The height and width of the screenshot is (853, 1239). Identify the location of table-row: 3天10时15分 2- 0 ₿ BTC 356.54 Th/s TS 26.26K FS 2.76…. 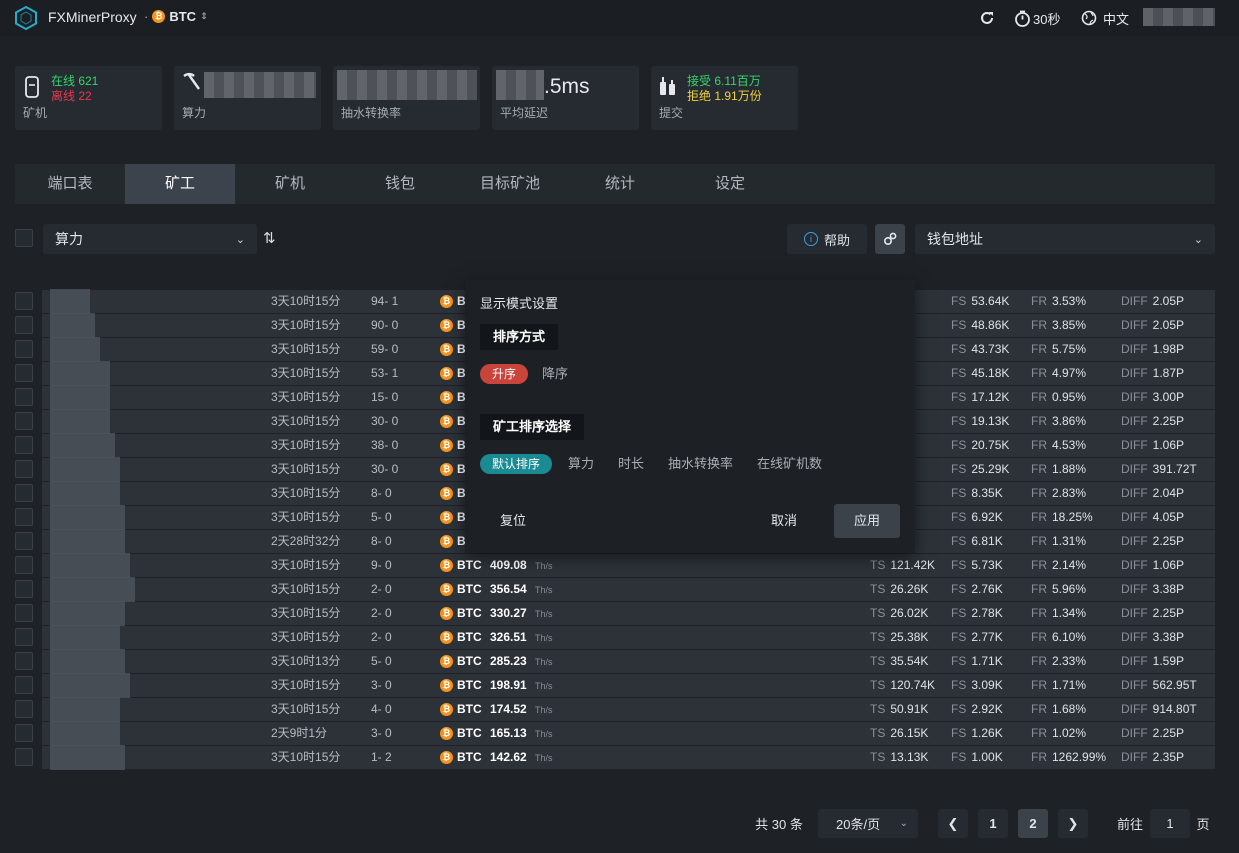
(628, 589).